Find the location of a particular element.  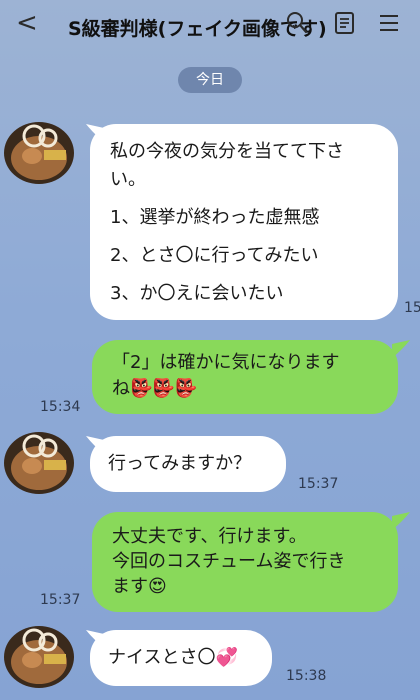

message-text: ナイスとさ〇💞 is located at coordinates (173, 657).